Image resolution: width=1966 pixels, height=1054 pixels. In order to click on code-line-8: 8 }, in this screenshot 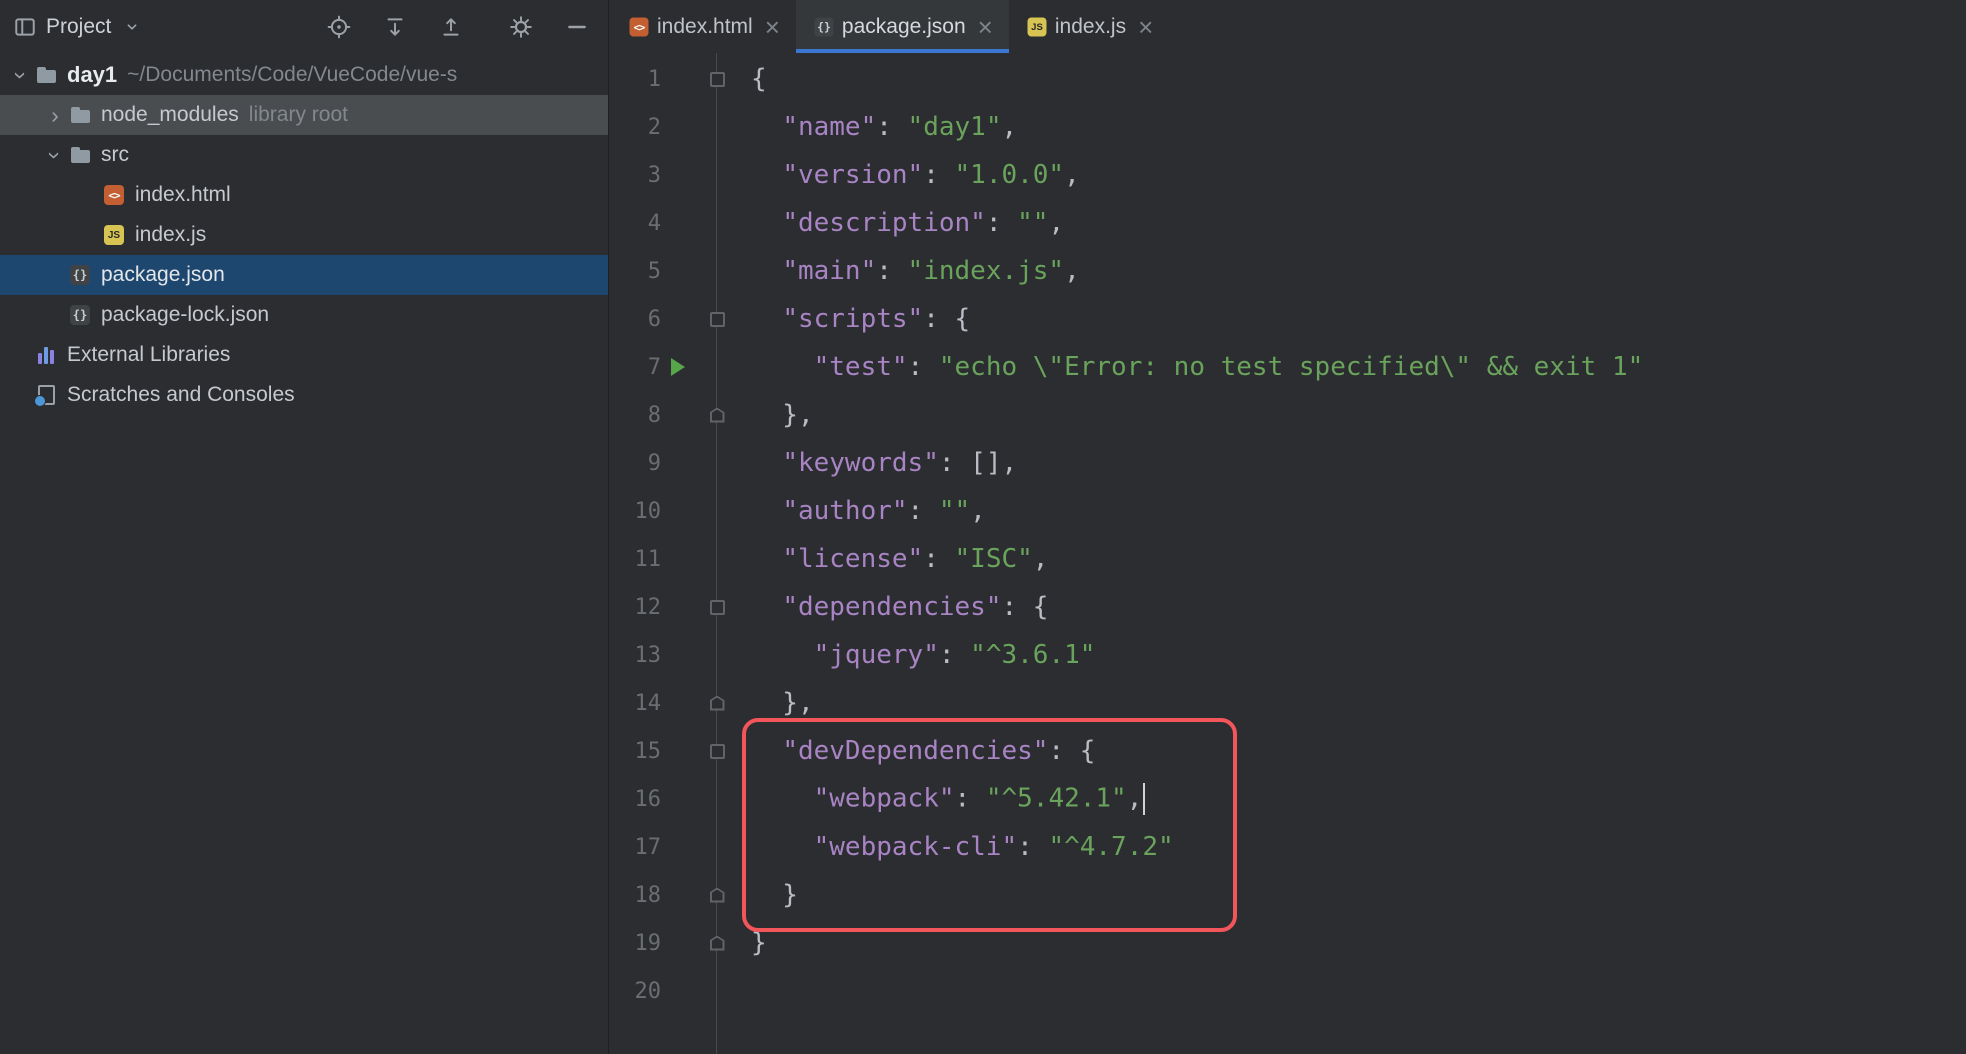, I will do `click(1287, 415)`.